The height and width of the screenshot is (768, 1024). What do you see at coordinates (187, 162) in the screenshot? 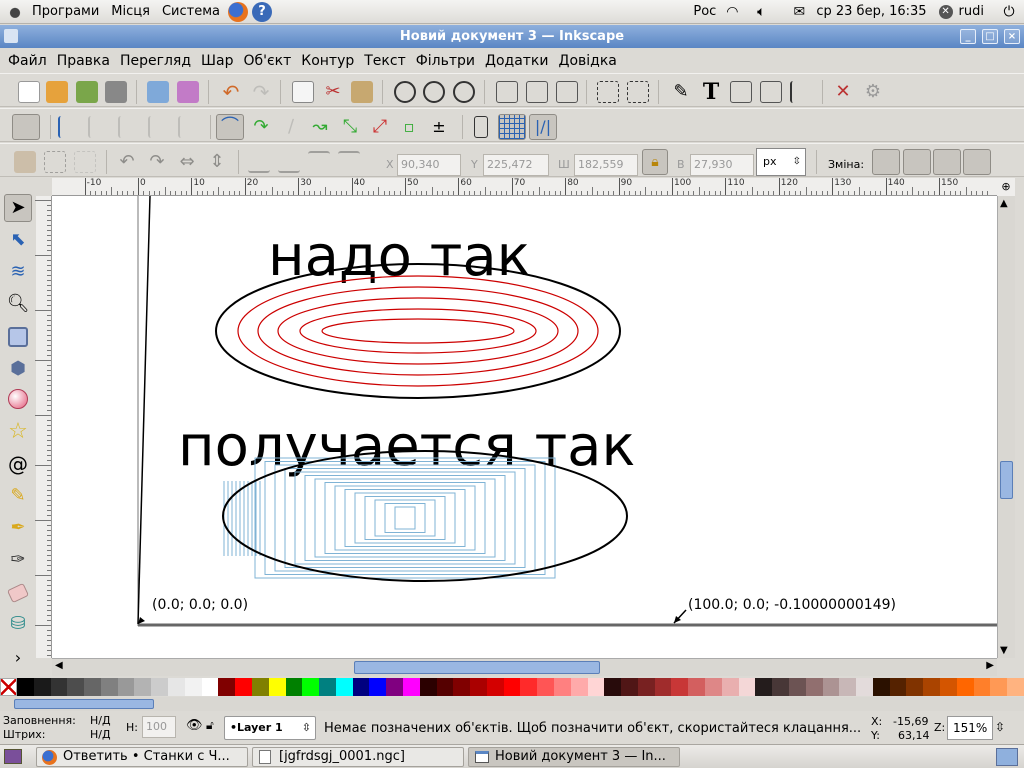
I see `flip-horizontal-icon: ⇔` at bounding box center [187, 162].